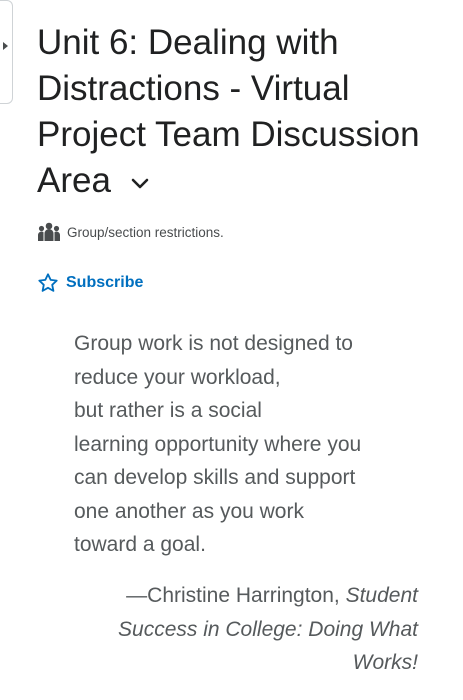 The width and height of the screenshot is (463, 700). I want to click on quote-line: toward a goal., so click(140, 544).